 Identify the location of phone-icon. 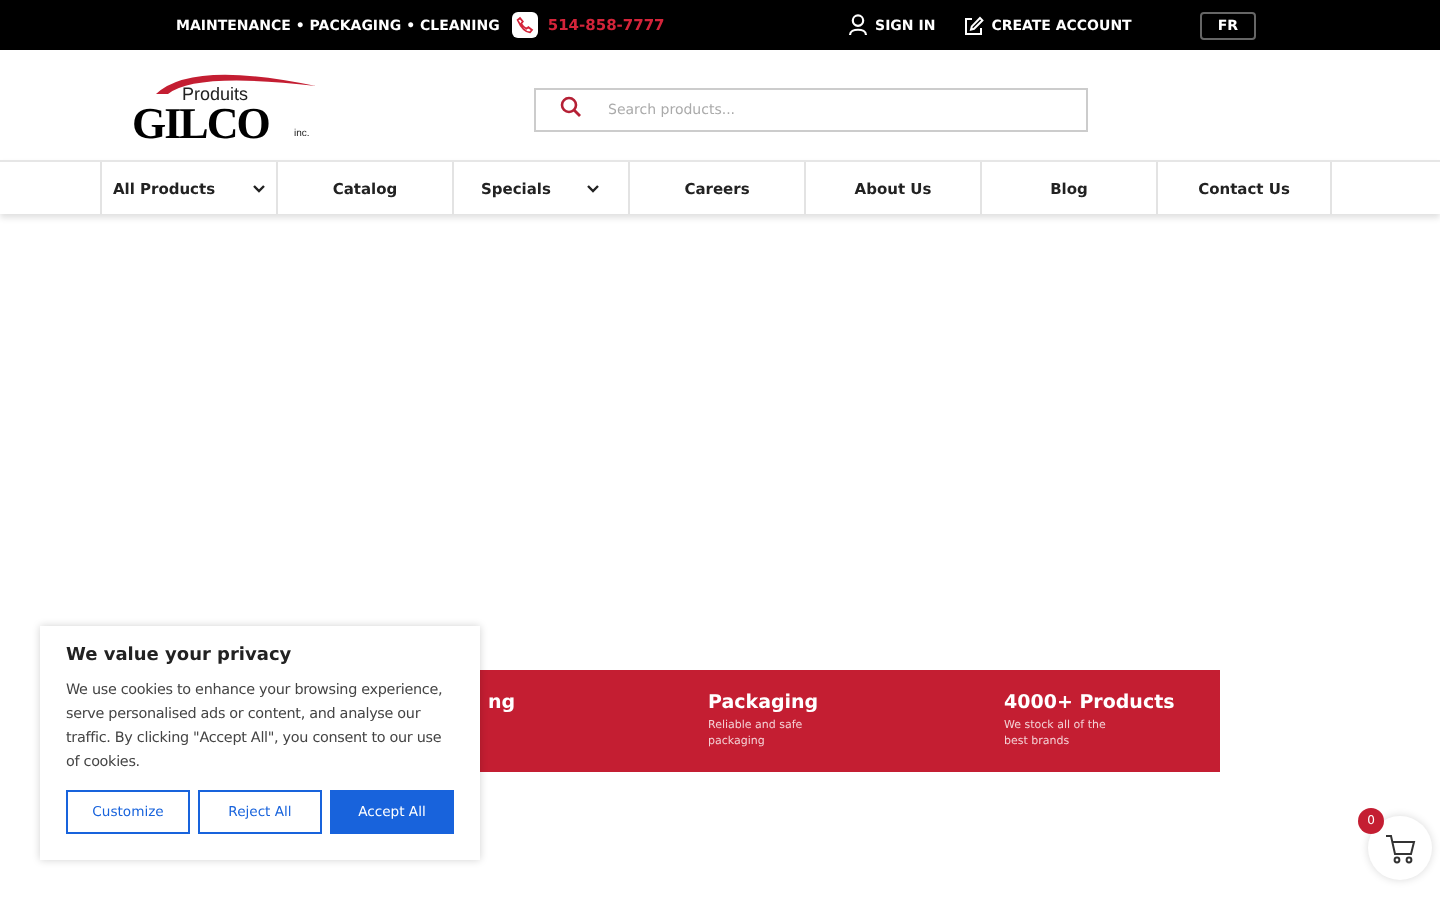
(524, 25).